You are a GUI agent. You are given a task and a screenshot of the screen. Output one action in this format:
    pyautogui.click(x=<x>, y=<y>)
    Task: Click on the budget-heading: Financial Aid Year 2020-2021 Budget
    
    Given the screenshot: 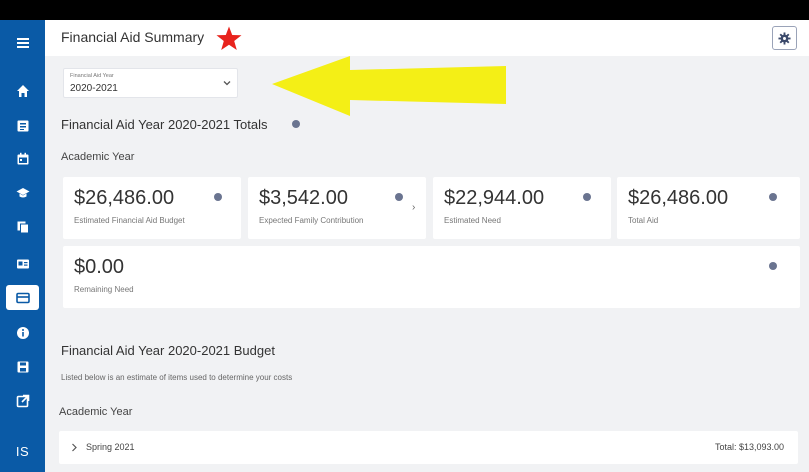 What is the action you would take?
    pyautogui.click(x=168, y=350)
    